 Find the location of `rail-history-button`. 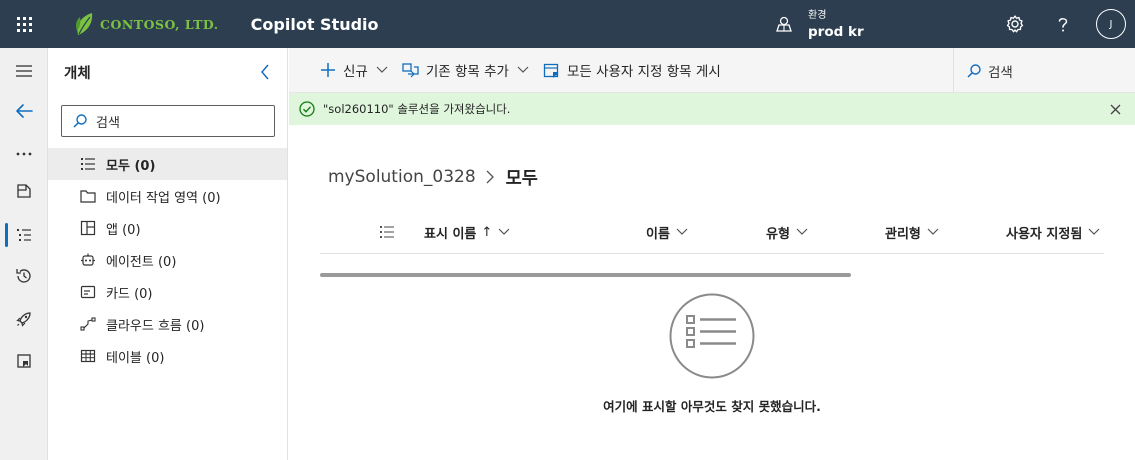

rail-history-button is located at coordinates (24, 276).